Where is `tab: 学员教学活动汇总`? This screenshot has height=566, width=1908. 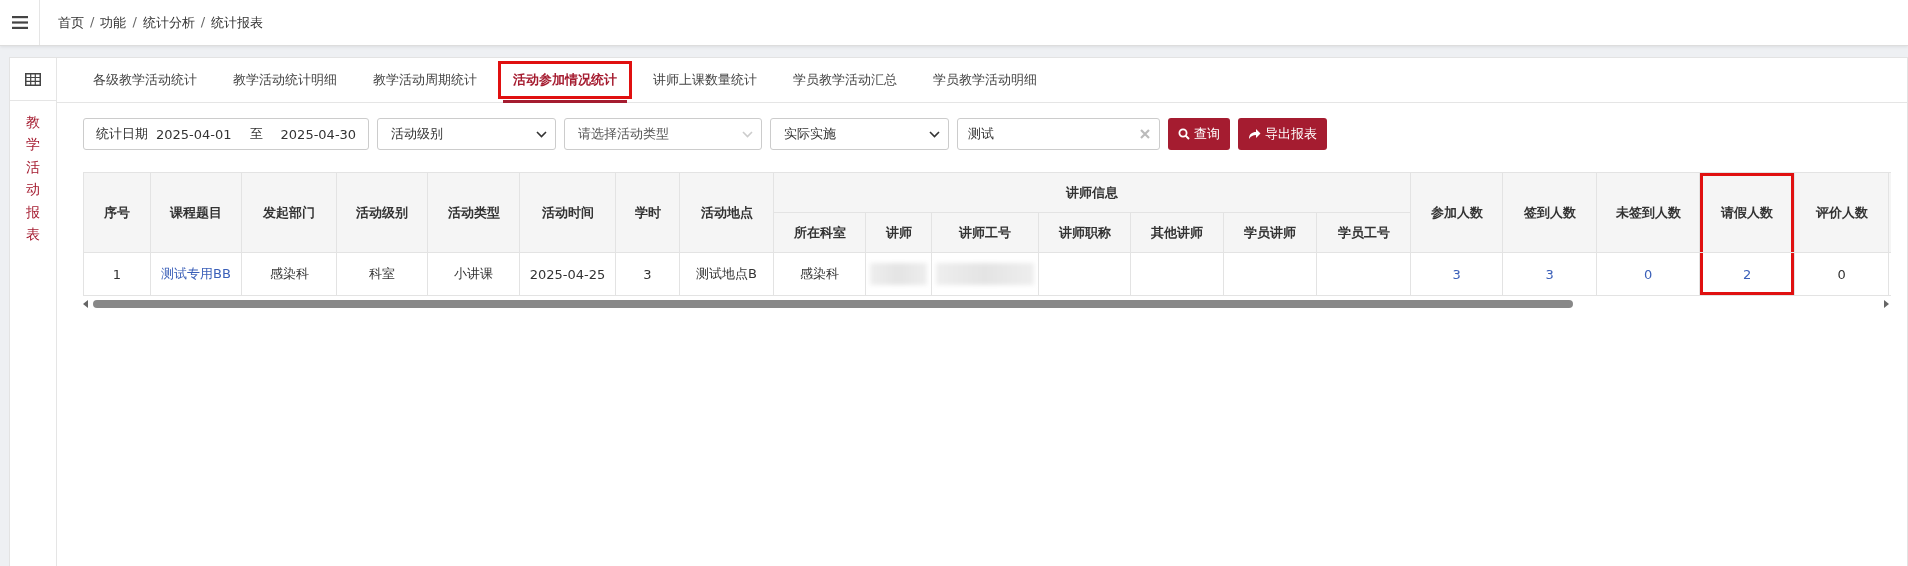
tab: 学员教学活动汇总 is located at coordinates (845, 80).